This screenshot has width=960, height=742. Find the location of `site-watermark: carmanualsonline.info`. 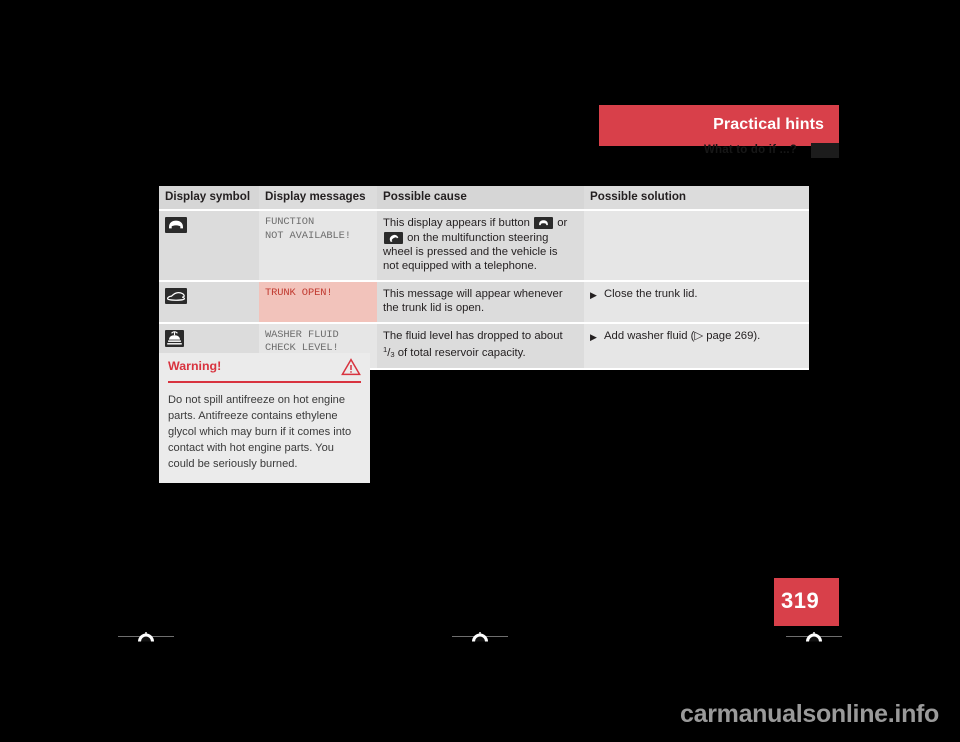

site-watermark: carmanualsonline.info is located at coordinates (810, 714).